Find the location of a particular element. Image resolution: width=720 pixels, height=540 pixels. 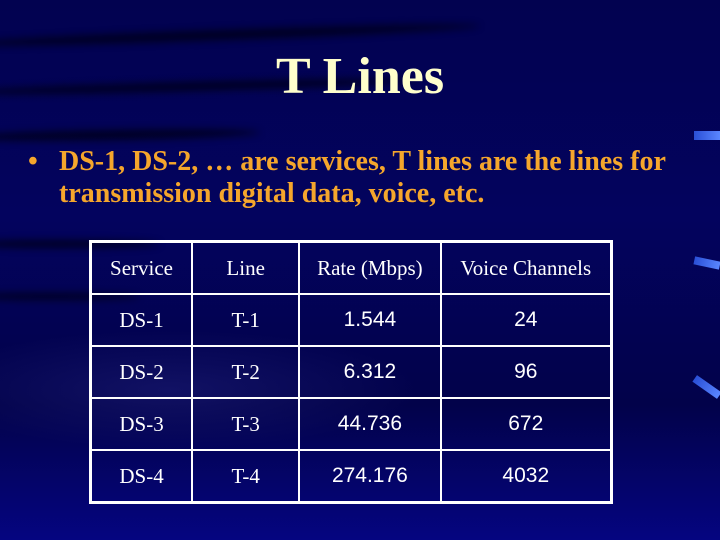

cell-service: DS-1 is located at coordinates (141, 320).